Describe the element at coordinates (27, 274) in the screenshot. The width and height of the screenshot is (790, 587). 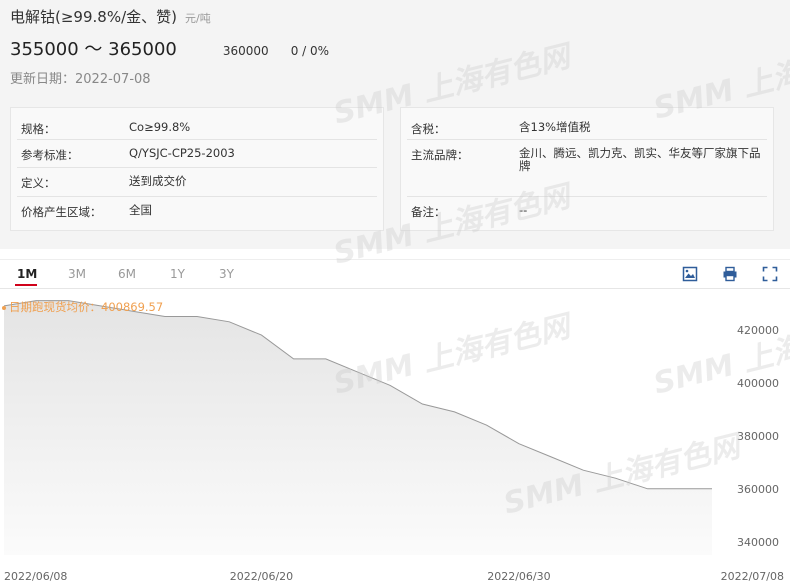
I see `tab-1m: 1M` at that location.